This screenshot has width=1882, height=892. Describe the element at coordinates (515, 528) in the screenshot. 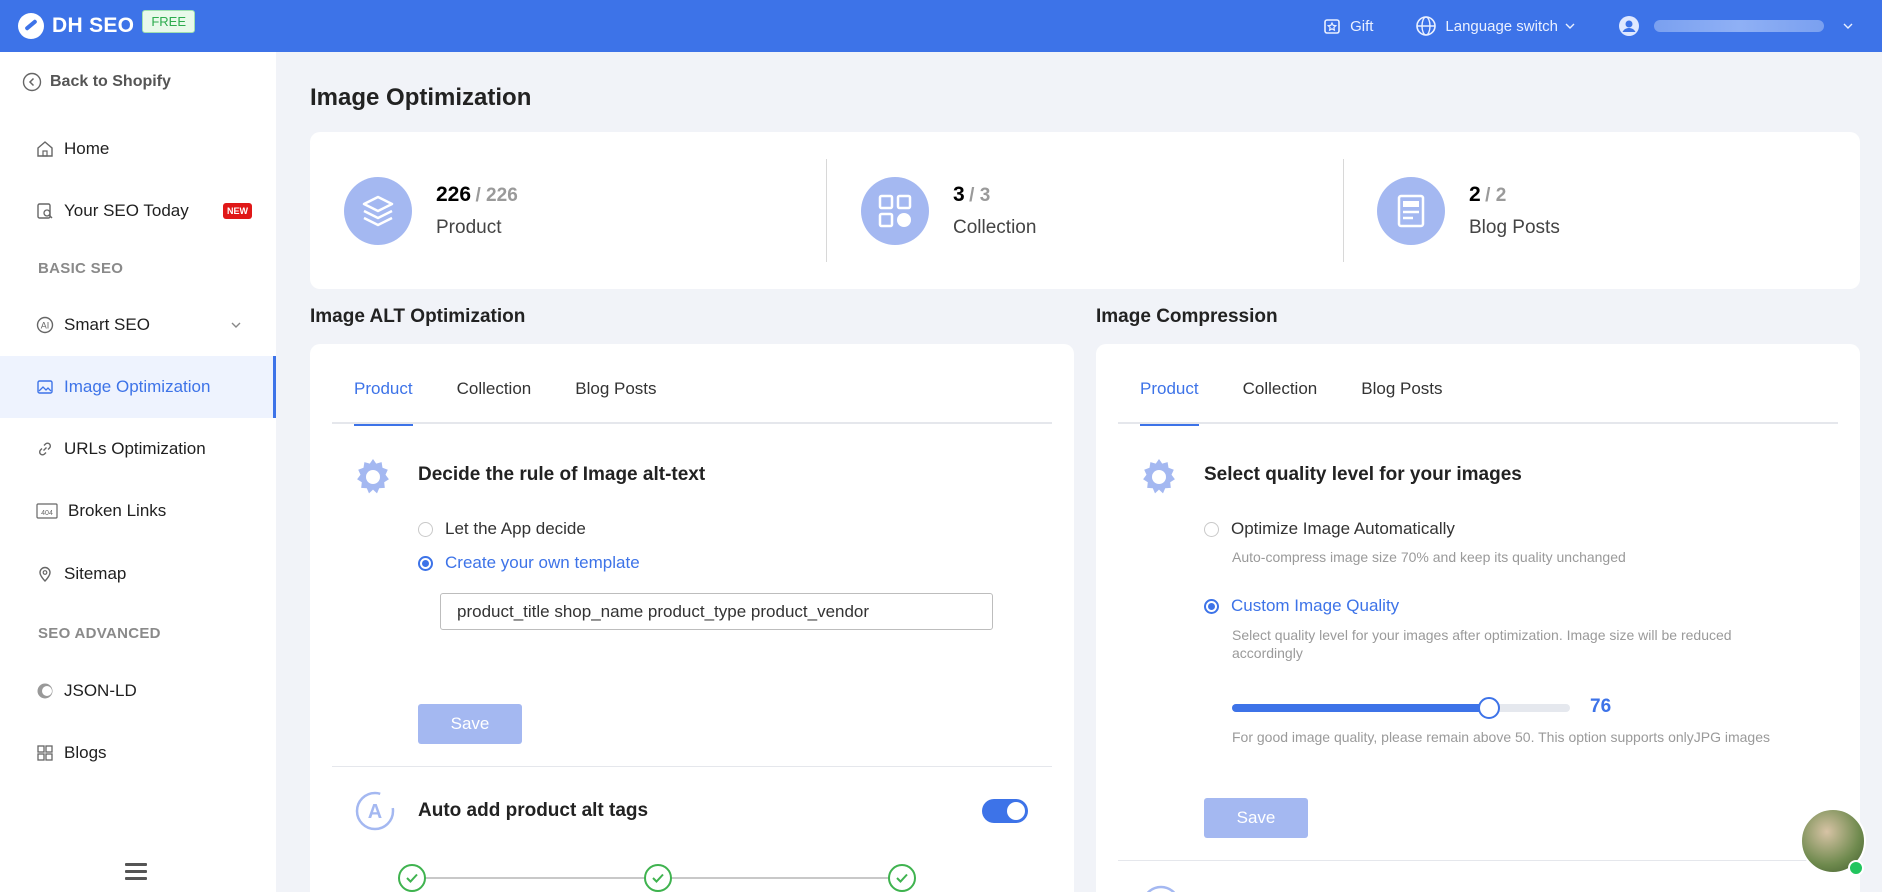

I see `radio-label: Let the App decide` at that location.